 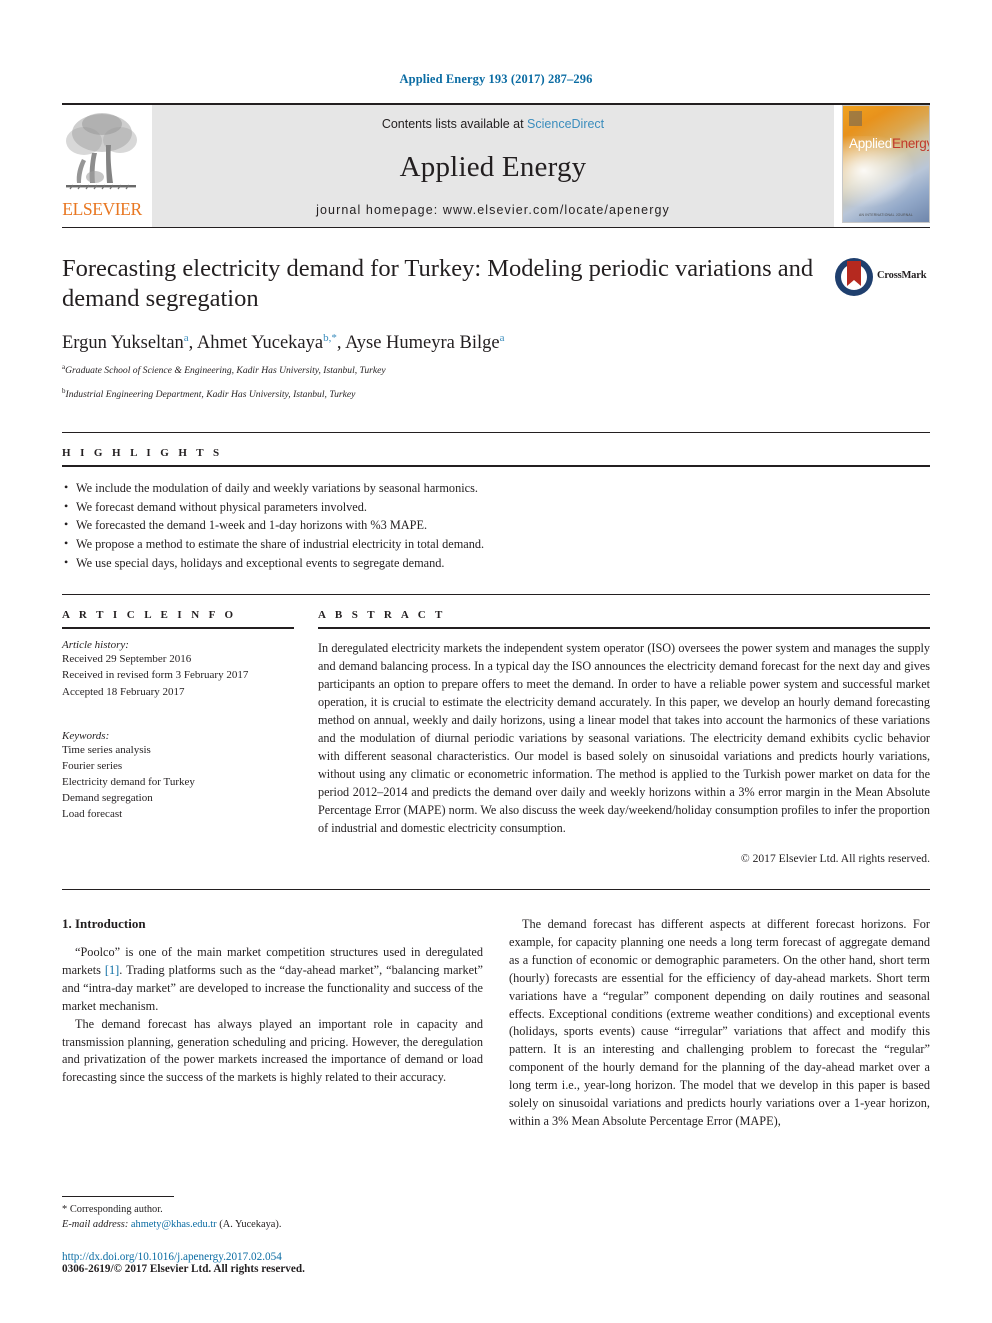 I want to click on abstract-rule, so click(x=624, y=628).